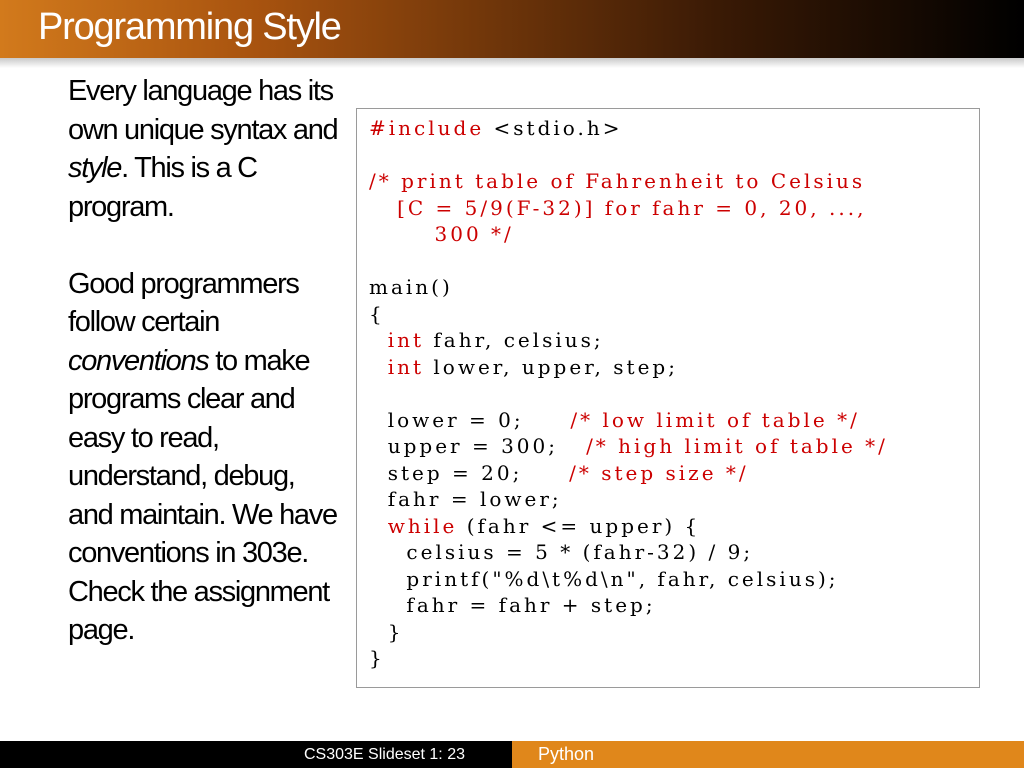 The width and height of the screenshot is (1024, 768). I want to click on declaration-line: lower, upper, step;, so click(551, 366).